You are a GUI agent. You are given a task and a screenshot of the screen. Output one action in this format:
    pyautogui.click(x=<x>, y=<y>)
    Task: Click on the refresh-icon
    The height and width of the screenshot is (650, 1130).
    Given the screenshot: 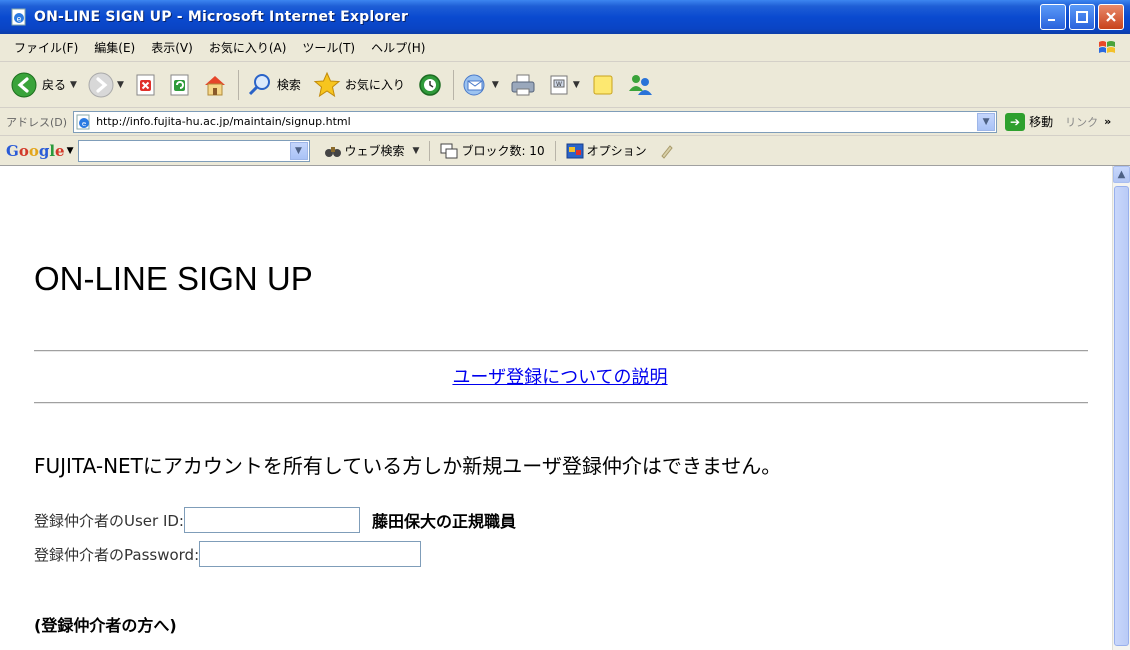 What is the action you would take?
    pyautogui.click(x=179, y=84)
    